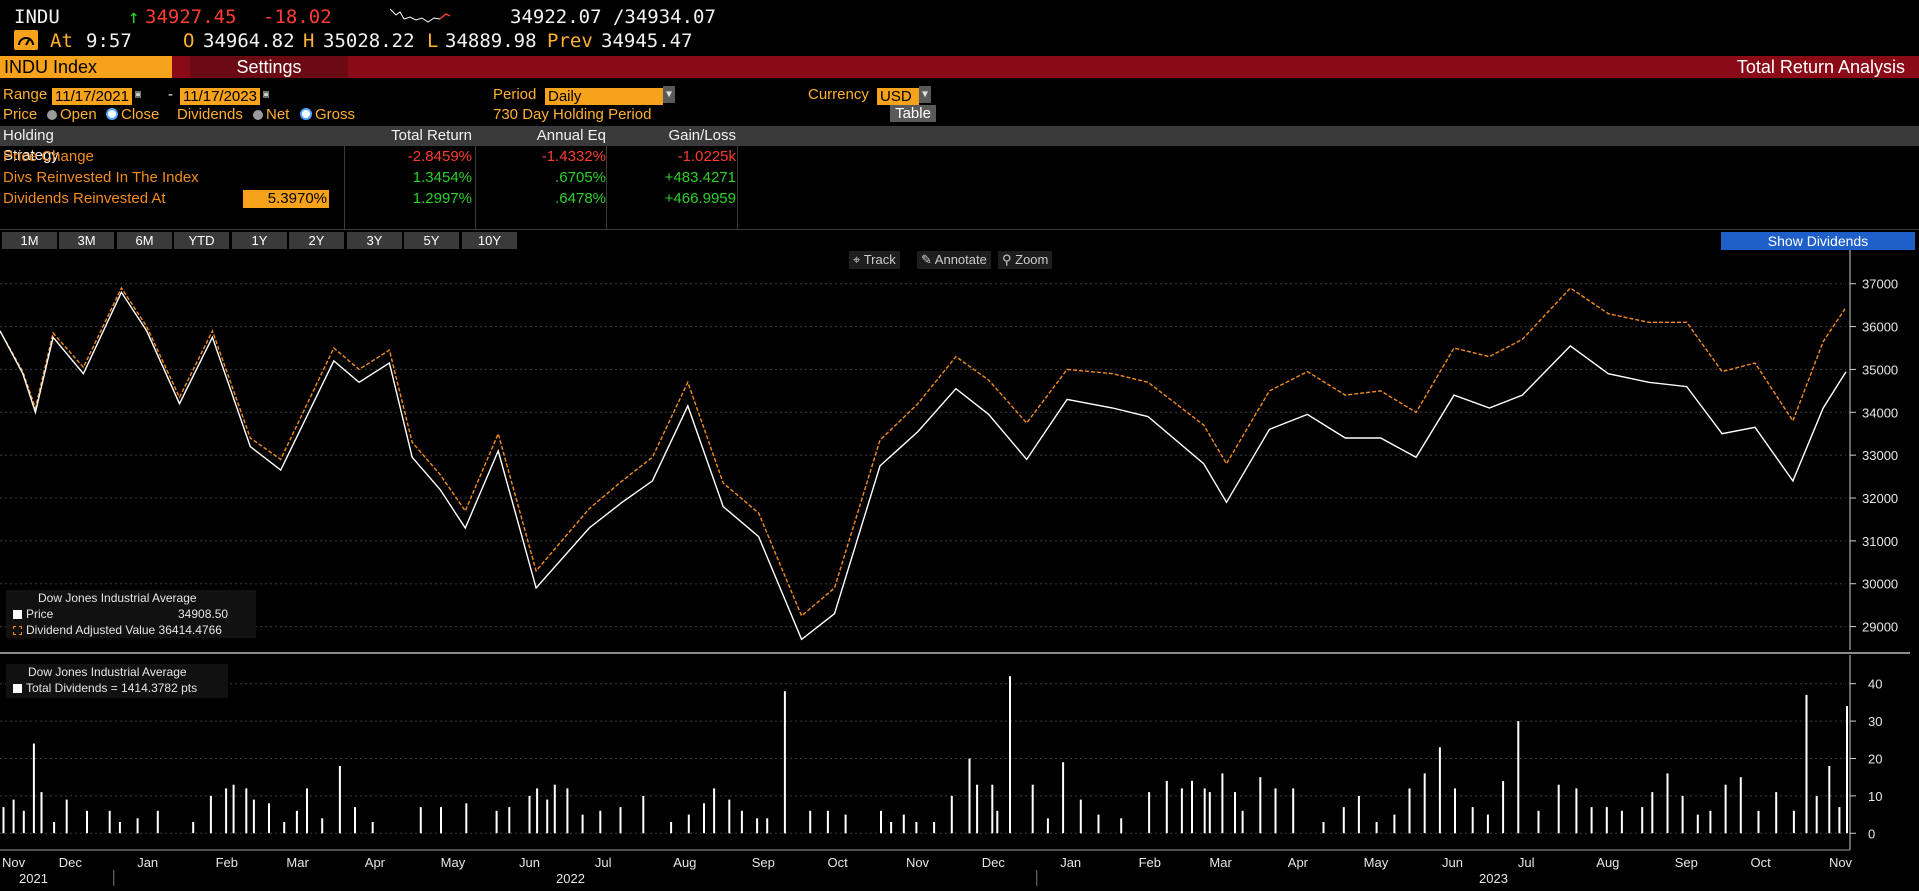 This screenshot has height=891, width=1919. Describe the element at coordinates (604, 96) in the screenshot. I see `period-value: Daily` at that location.